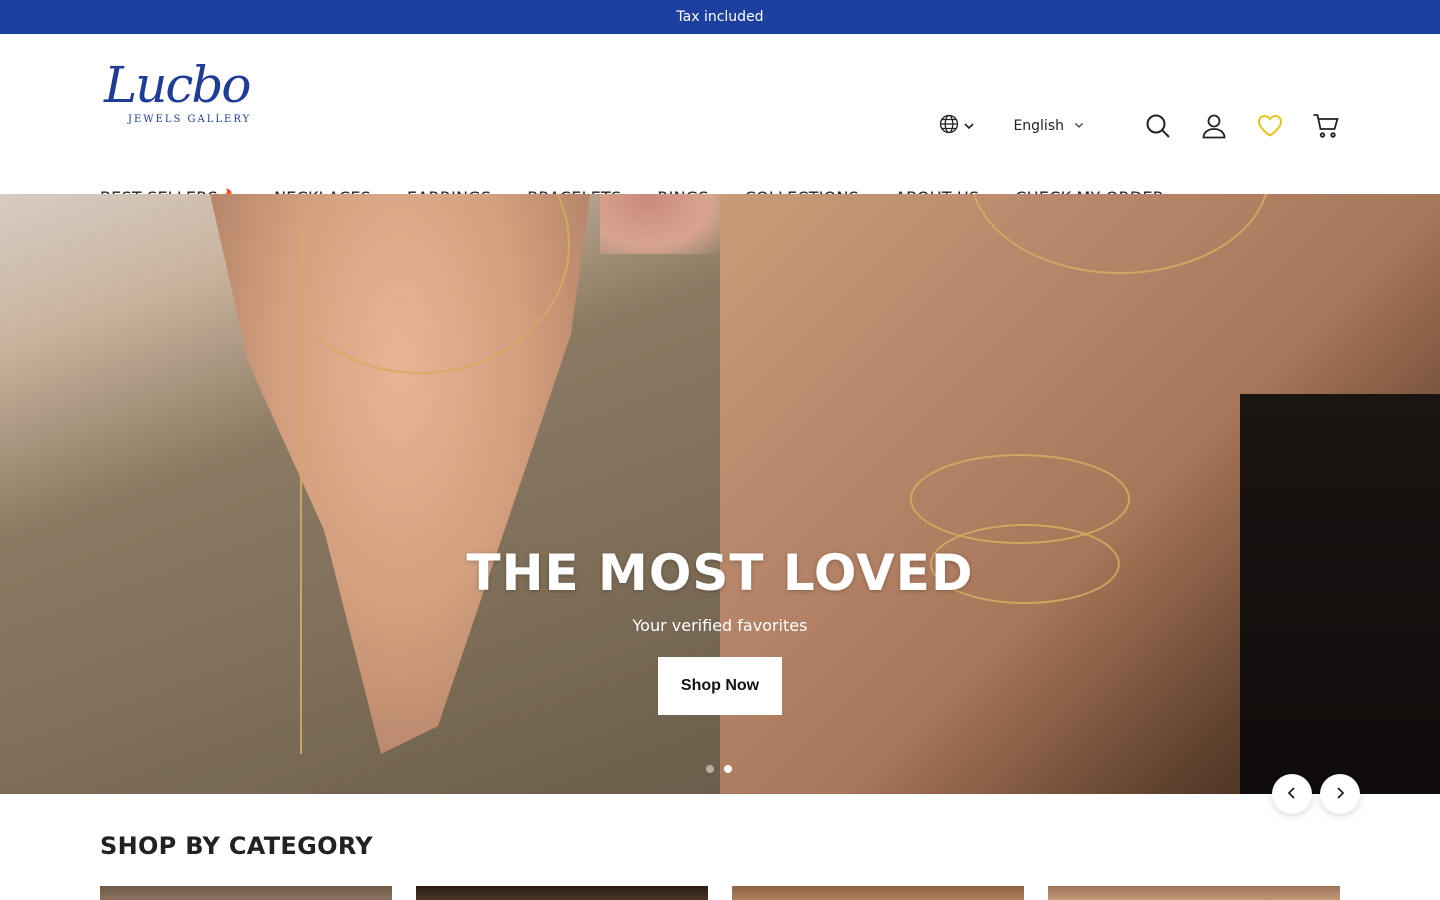 The image size is (1440, 900). What do you see at coordinates (1326, 126) in the screenshot?
I see `cart-icon` at bounding box center [1326, 126].